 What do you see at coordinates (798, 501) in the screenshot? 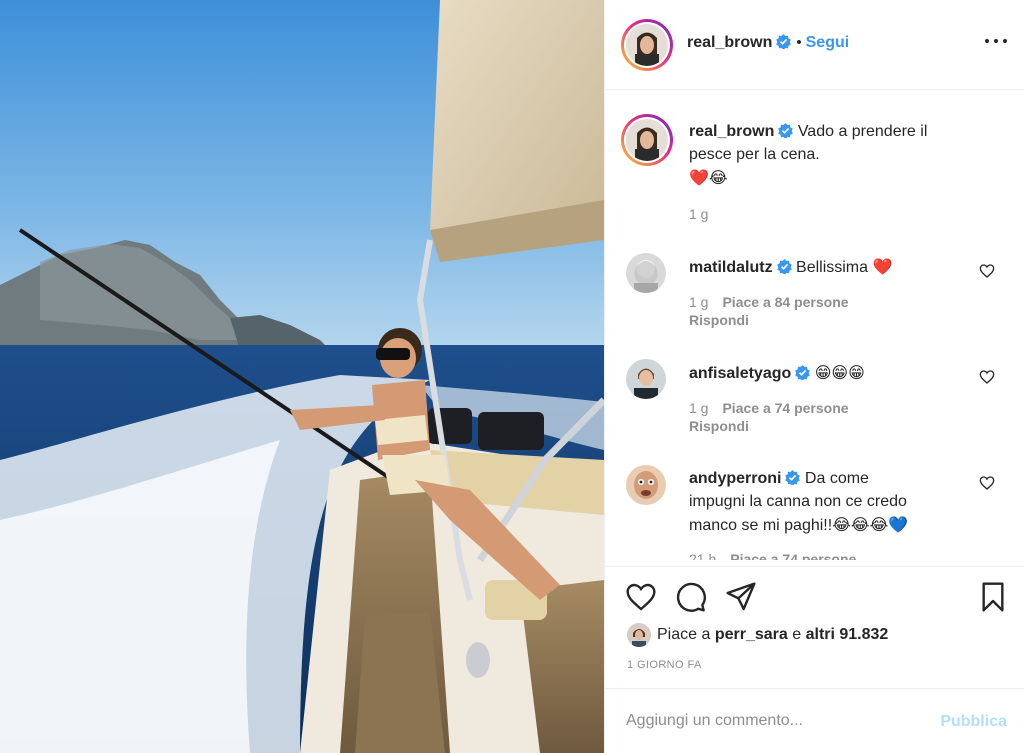
I see `comment-body-line-2: impugni la canna non ce credo` at bounding box center [798, 501].